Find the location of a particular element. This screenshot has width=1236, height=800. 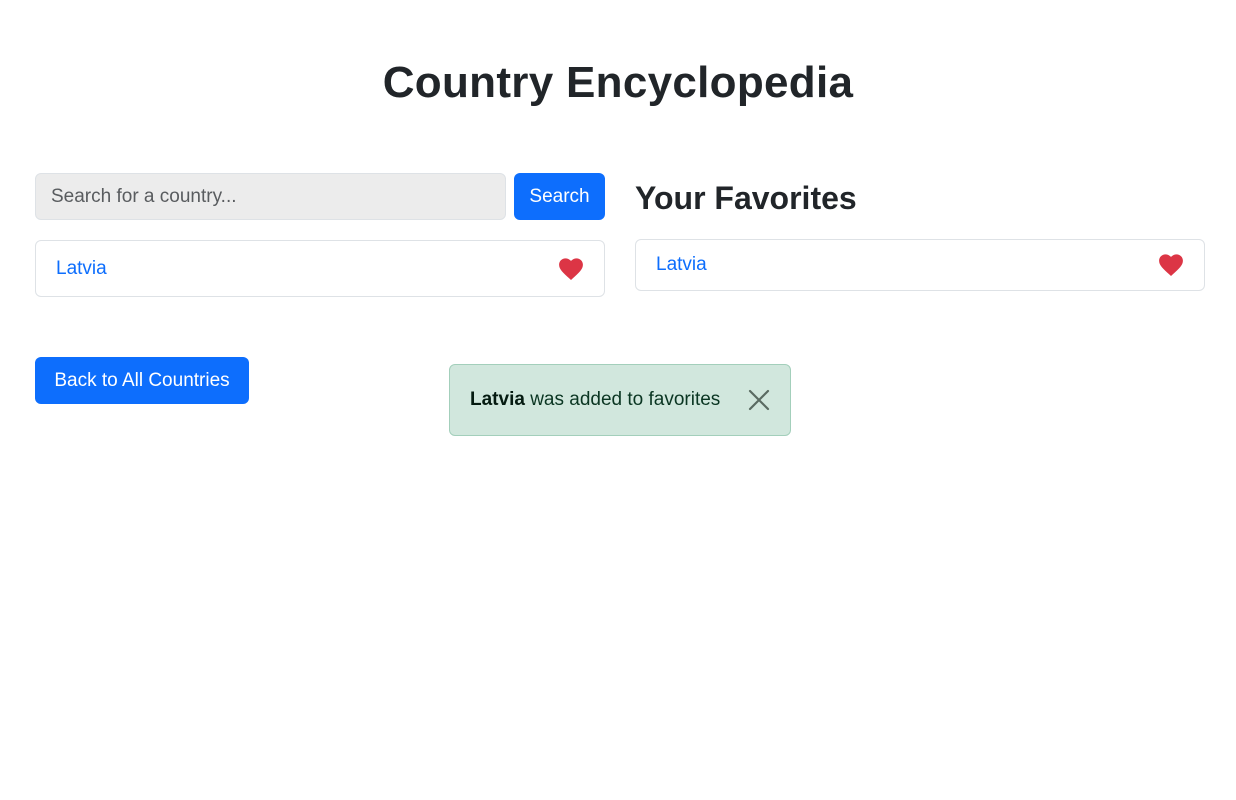

toast-message-text: was added to favorites is located at coordinates (622, 399).